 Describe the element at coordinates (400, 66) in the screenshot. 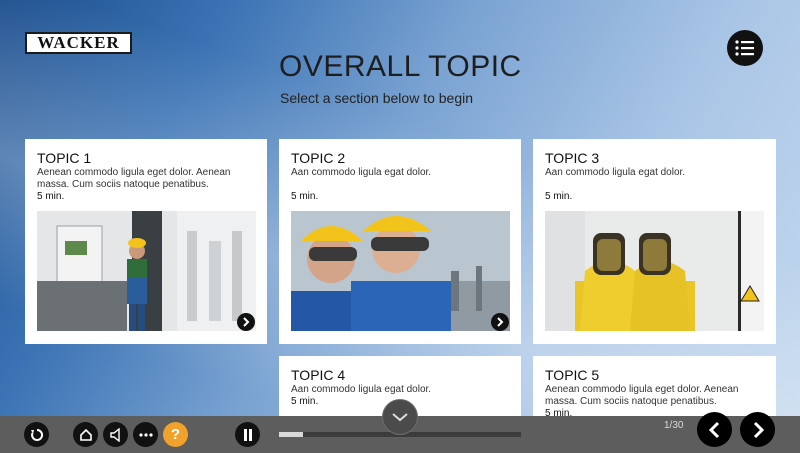

I see `page-title: OVERALL TOPIC` at that location.